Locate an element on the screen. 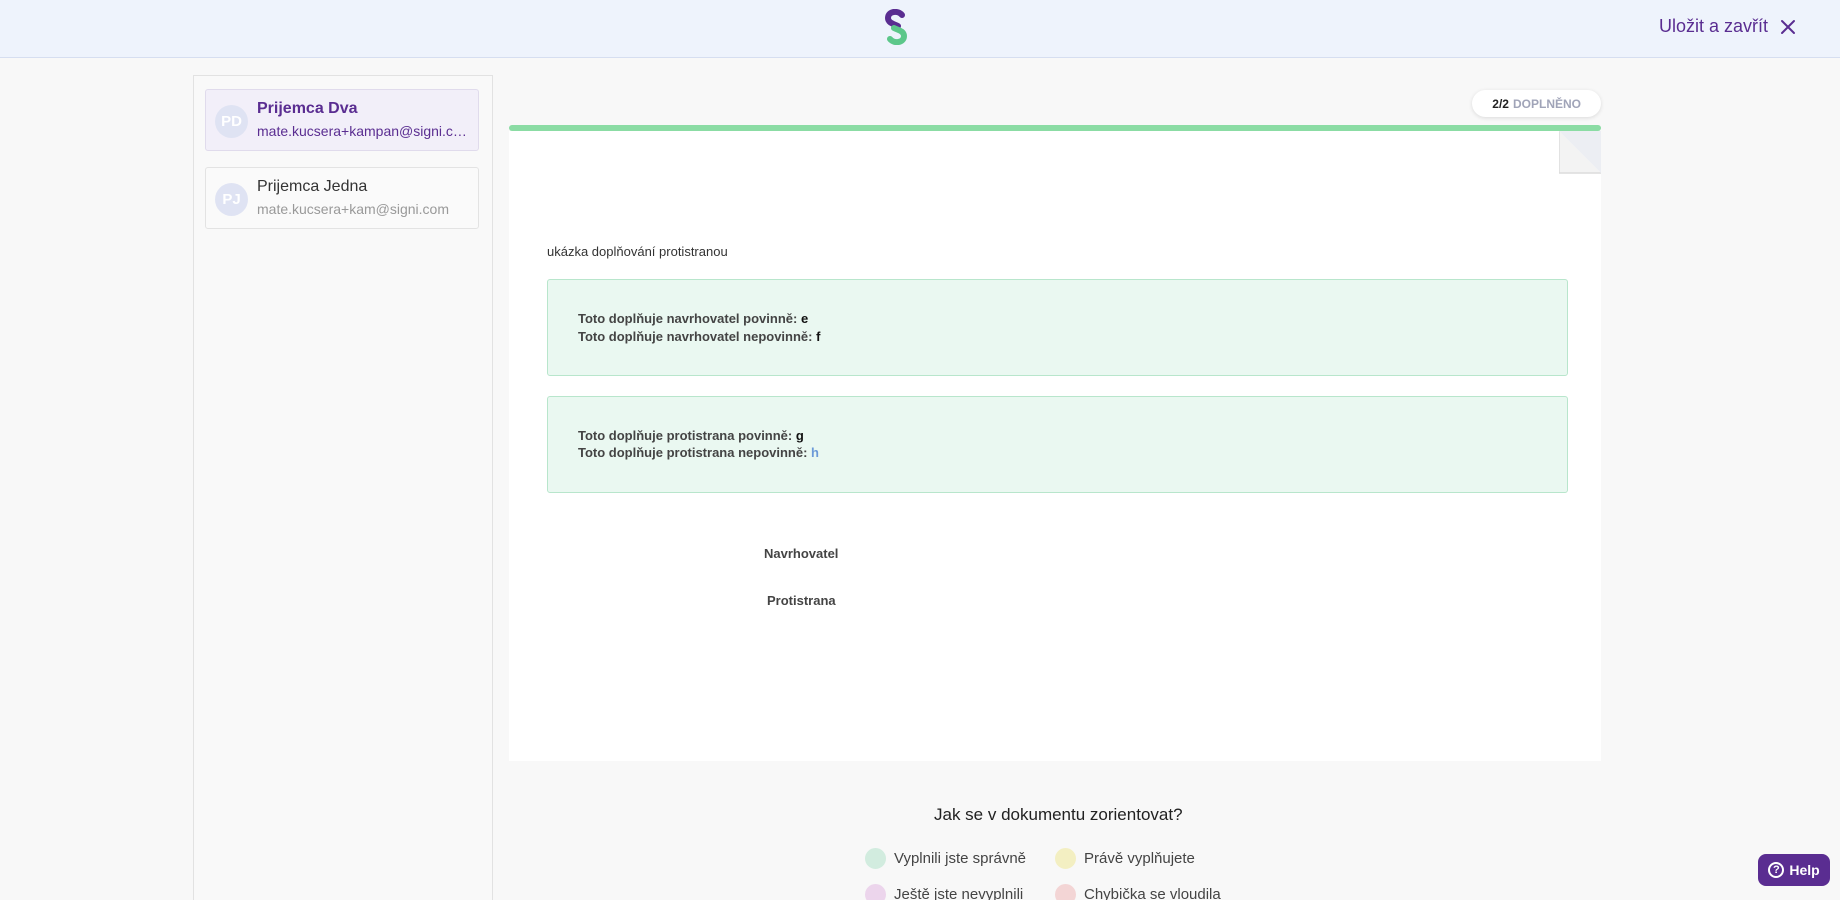  field-line: Toto doplňuje navrhovatel povinně: e is located at coordinates (693, 318).